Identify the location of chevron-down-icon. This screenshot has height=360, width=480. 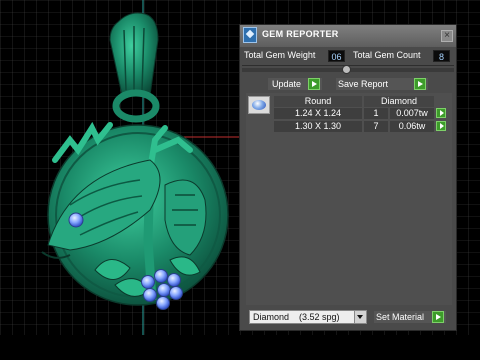
(360, 317).